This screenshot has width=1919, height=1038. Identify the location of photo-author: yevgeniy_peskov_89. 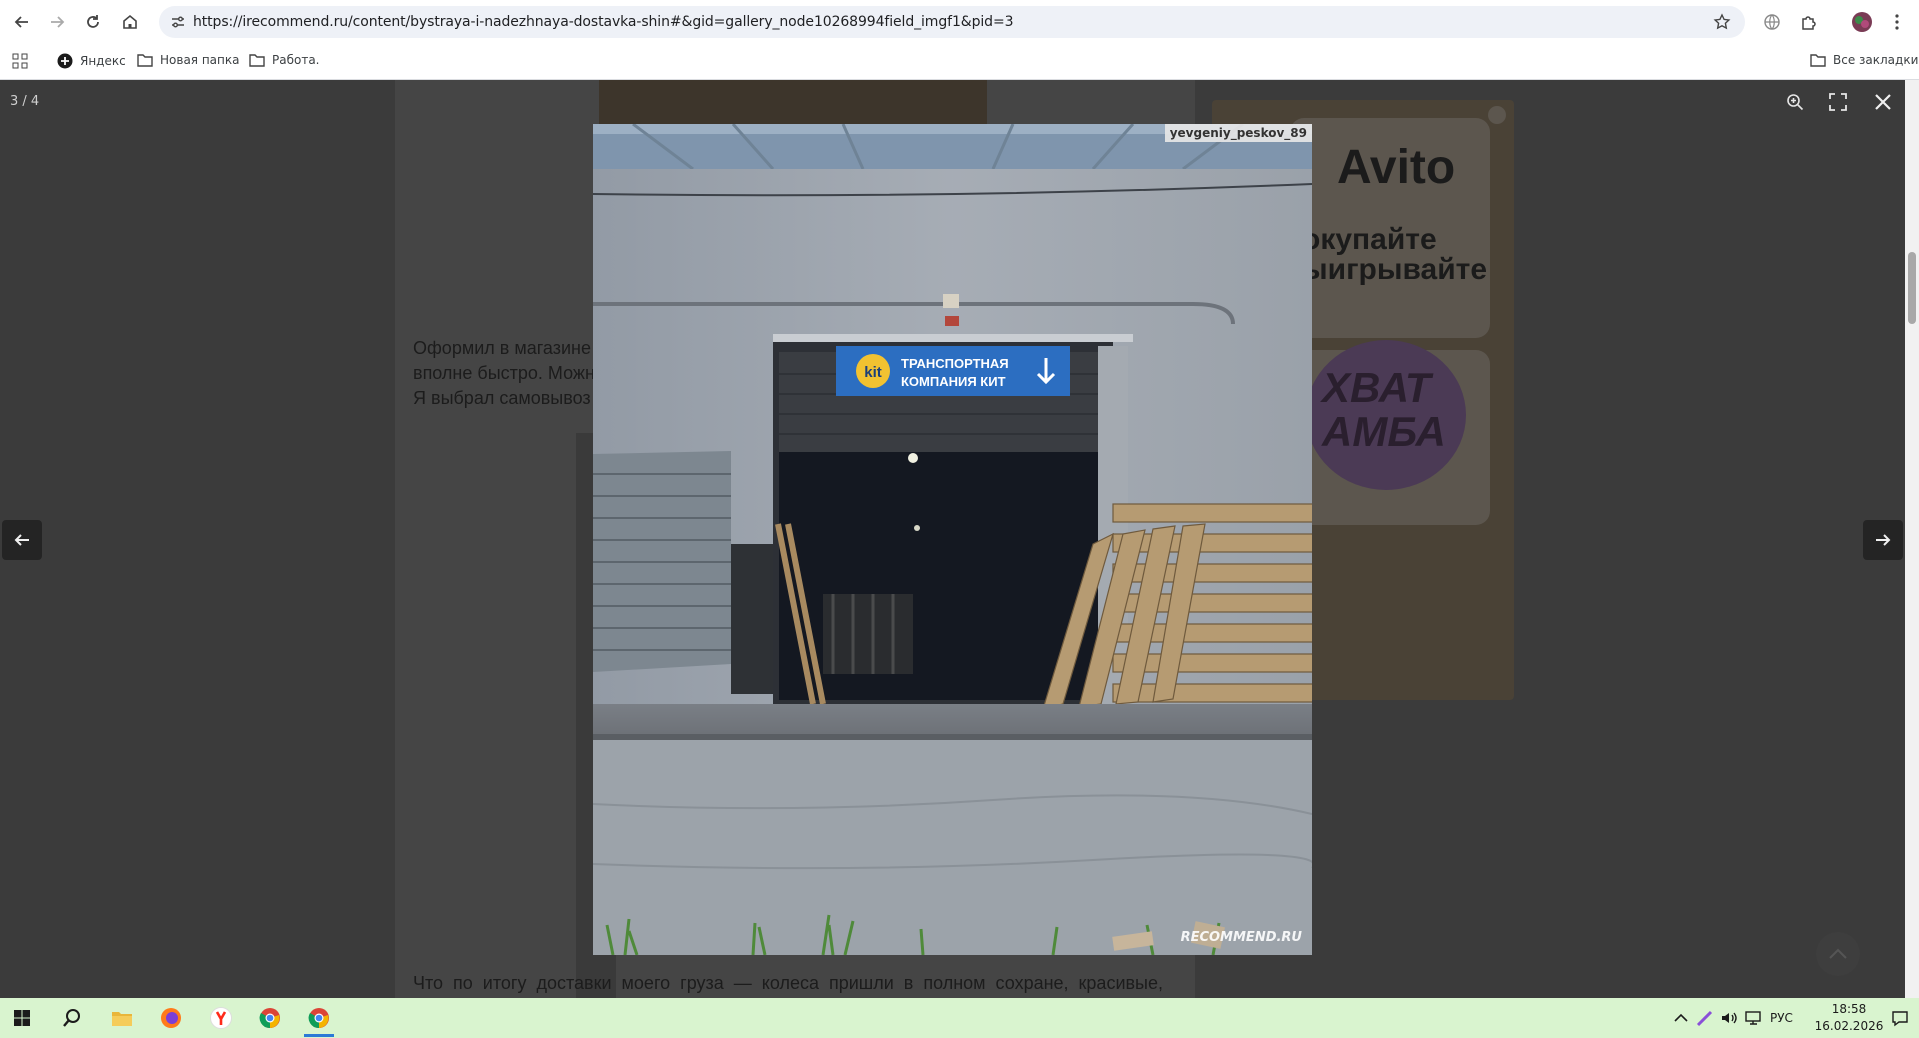
(1238, 133).